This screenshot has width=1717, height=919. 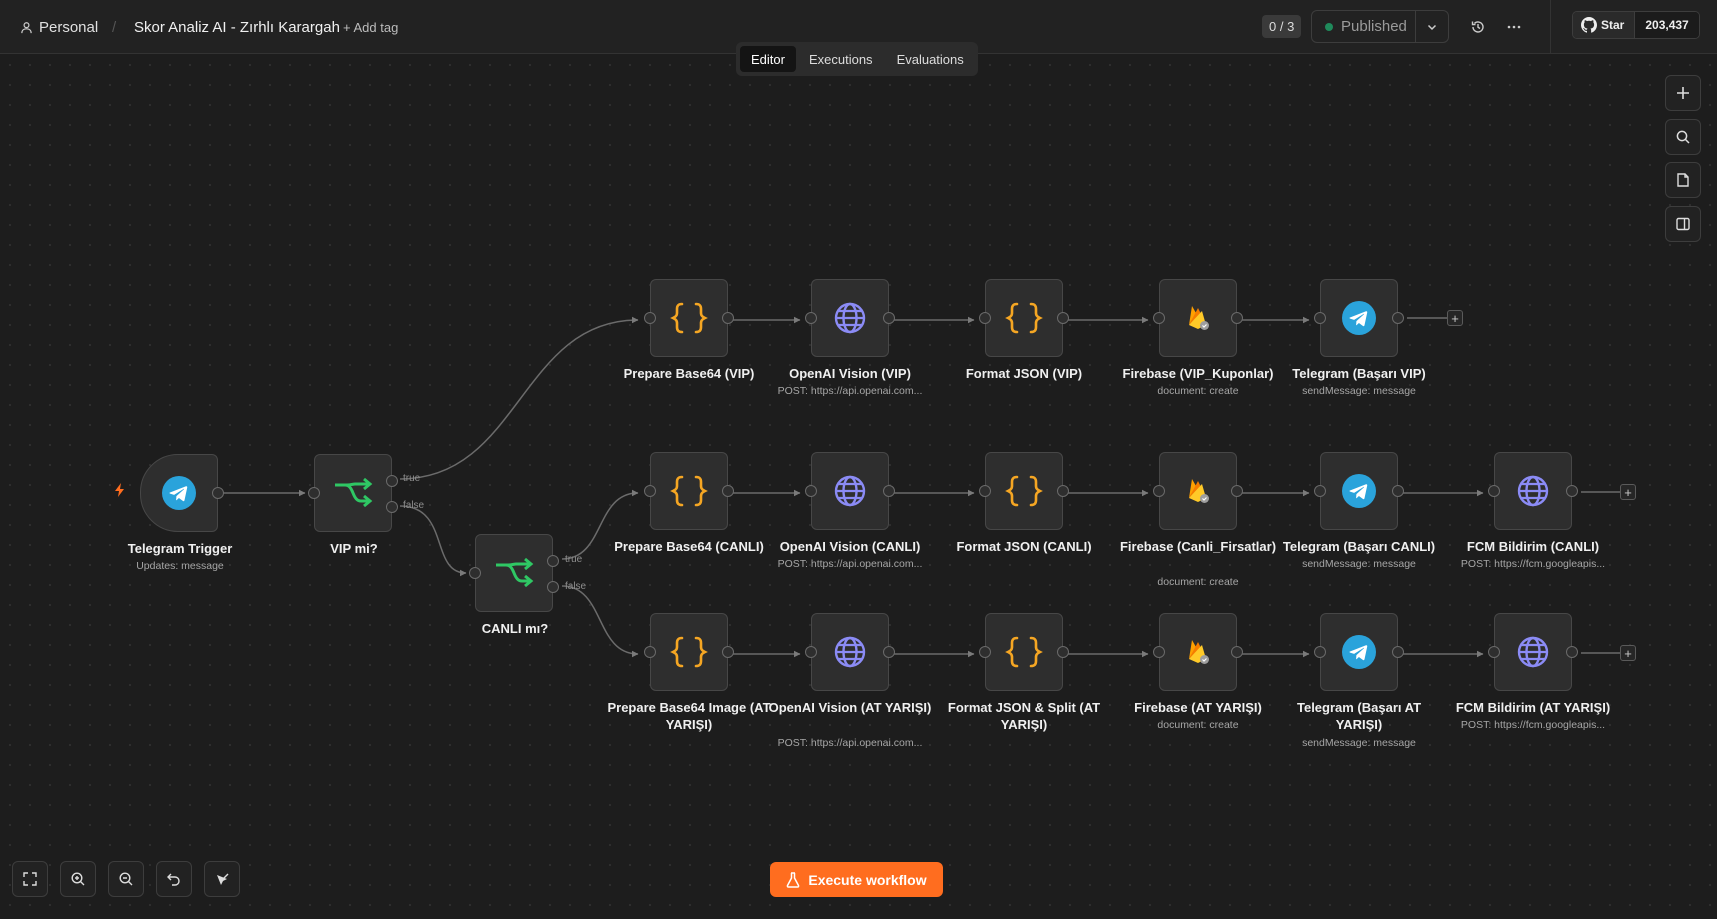 I want to click on broom-icon, so click(x=223, y=879).